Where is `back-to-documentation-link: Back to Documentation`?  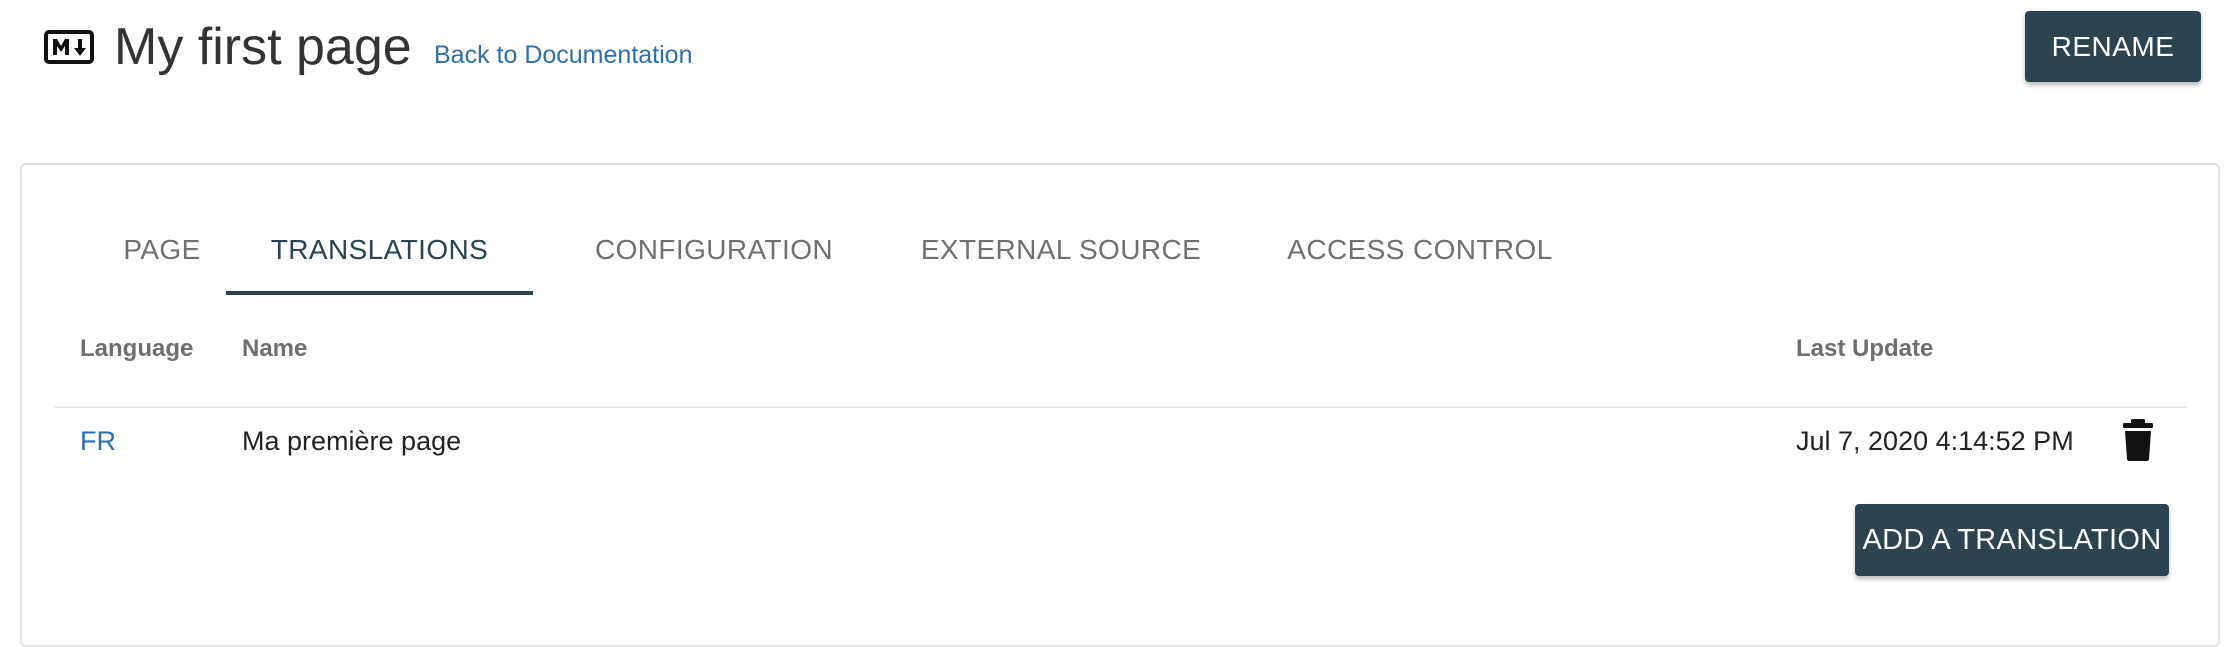
back-to-documentation-link: Back to Documentation is located at coordinates (563, 55).